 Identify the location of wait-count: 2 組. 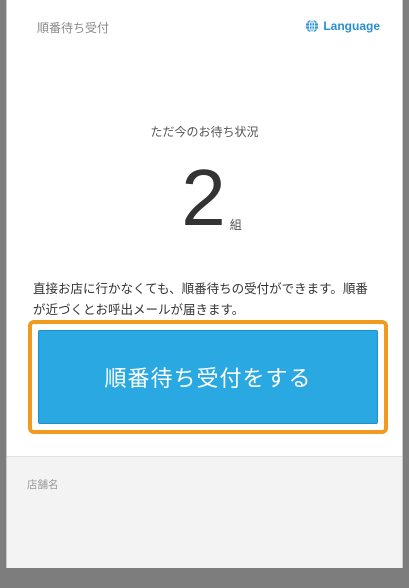
(204, 198).